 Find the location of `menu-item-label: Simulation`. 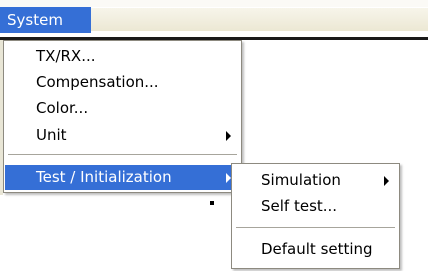

menu-item-label: Simulation is located at coordinates (301, 180).